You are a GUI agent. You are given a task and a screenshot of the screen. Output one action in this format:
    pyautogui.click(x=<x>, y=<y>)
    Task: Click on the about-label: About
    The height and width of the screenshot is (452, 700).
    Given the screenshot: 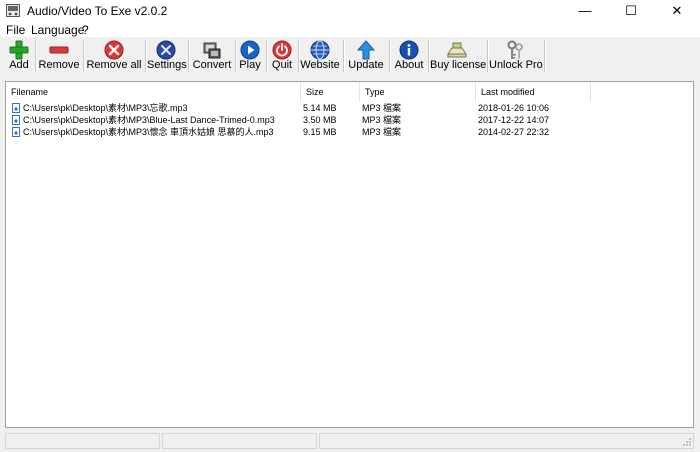 What is the action you would take?
    pyautogui.click(x=409, y=65)
    